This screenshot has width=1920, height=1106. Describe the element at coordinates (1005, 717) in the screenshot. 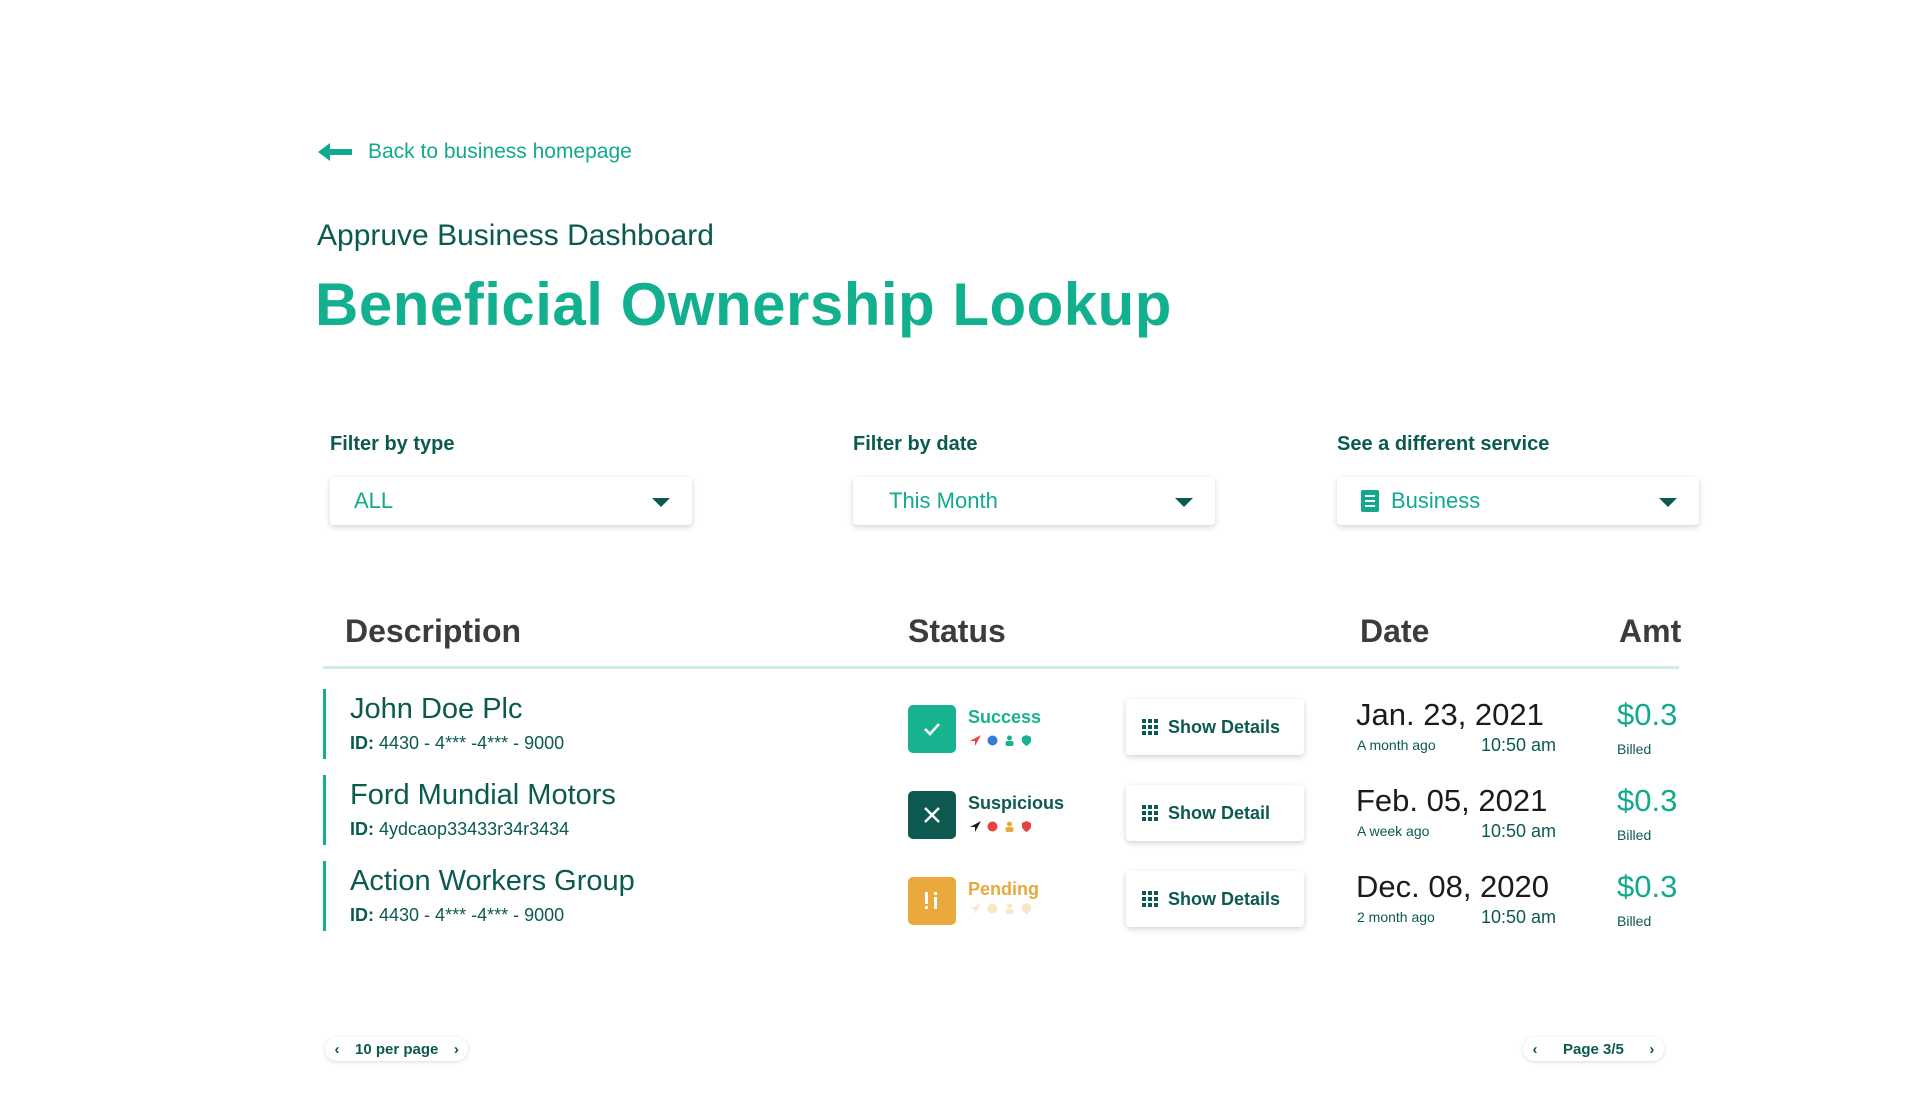

I see `status-label: Success` at that location.